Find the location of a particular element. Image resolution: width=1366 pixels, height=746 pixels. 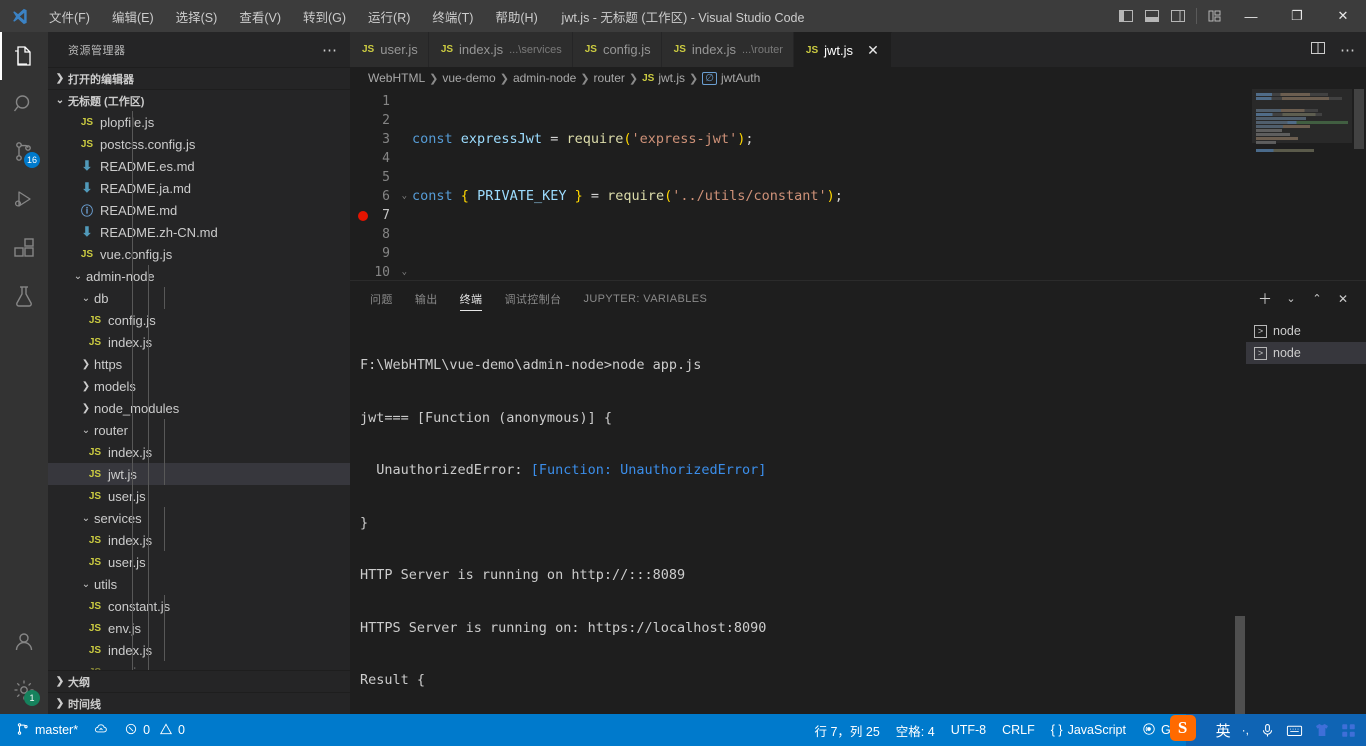

tree-item-db: ⌄ db is located at coordinates (199, 298).